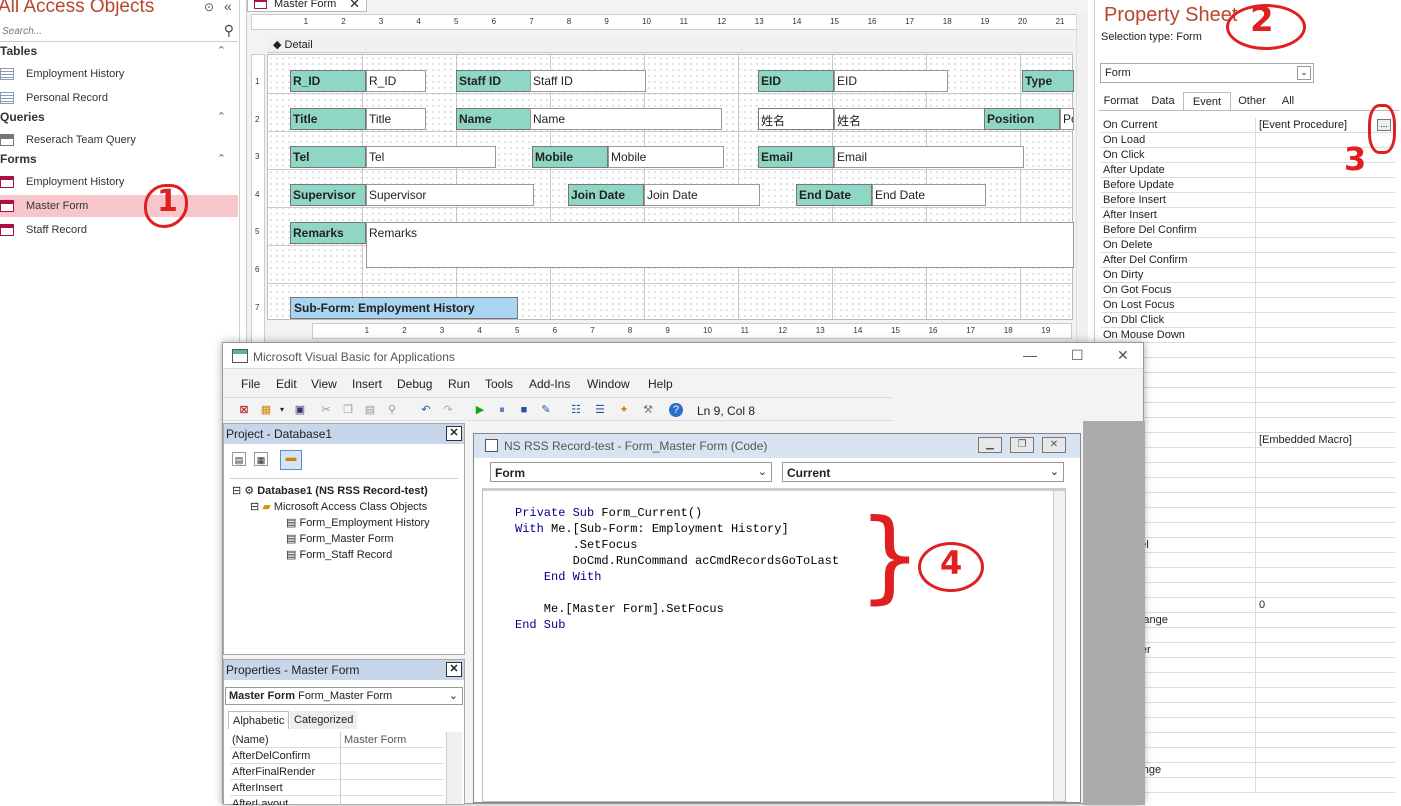 The image size is (1401, 806). I want to click on event-property-row: Render, so click(1248, 635).